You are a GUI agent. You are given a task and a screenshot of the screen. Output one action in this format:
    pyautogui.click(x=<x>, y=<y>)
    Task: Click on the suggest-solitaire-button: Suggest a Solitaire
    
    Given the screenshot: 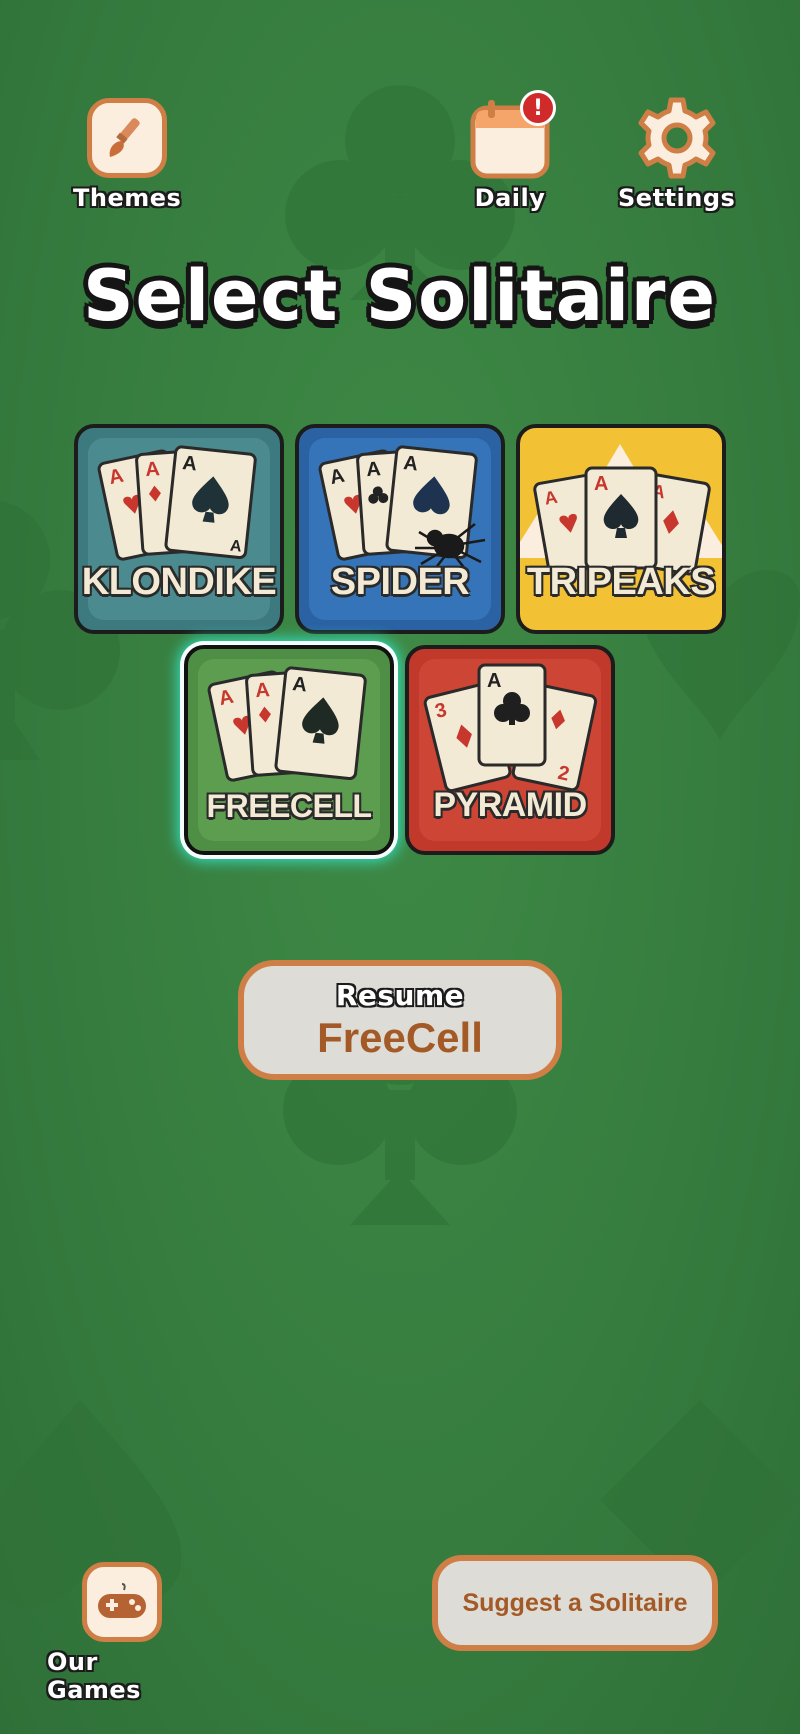 What is the action you would take?
    pyautogui.click(x=575, y=1603)
    